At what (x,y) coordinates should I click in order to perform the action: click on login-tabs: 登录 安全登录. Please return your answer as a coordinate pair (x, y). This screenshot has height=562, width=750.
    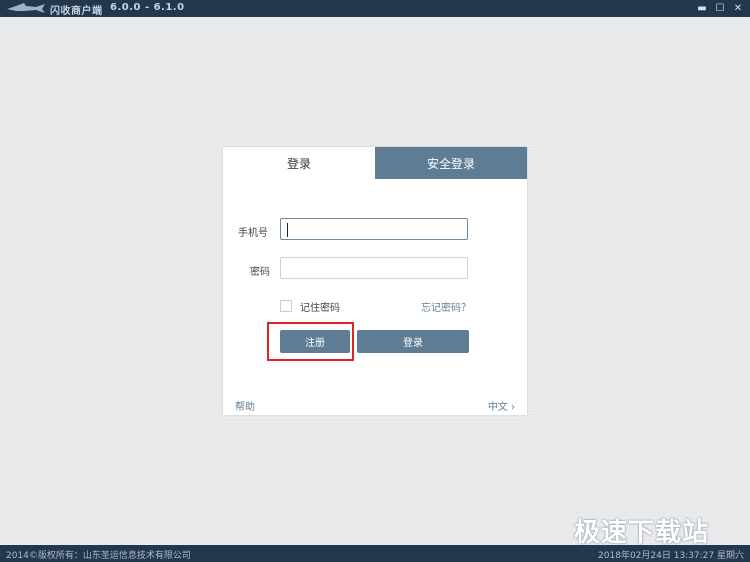
    Looking at the image, I should click on (375, 163).